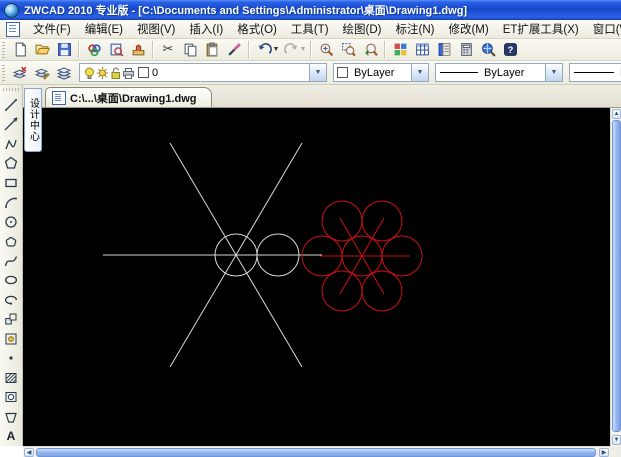 The width and height of the screenshot is (621, 457). I want to click on point-tool-button, so click(11, 358).